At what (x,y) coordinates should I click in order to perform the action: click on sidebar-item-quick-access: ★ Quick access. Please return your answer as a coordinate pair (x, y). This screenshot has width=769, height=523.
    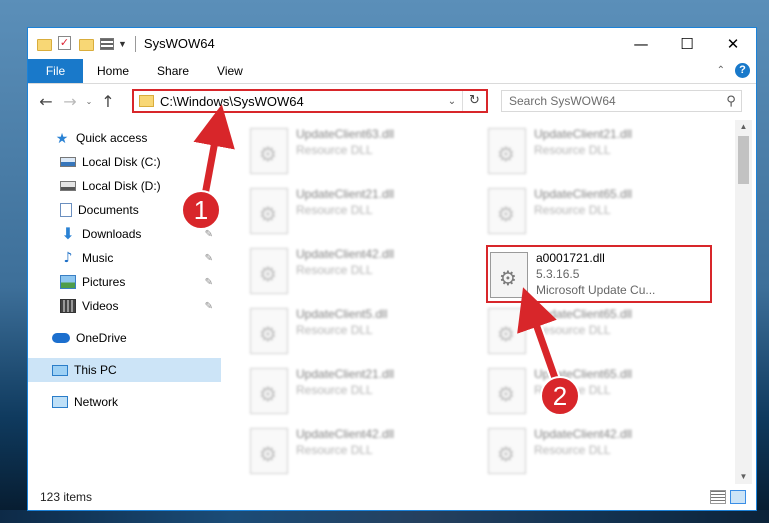
    Looking at the image, I should click on (124, 138).